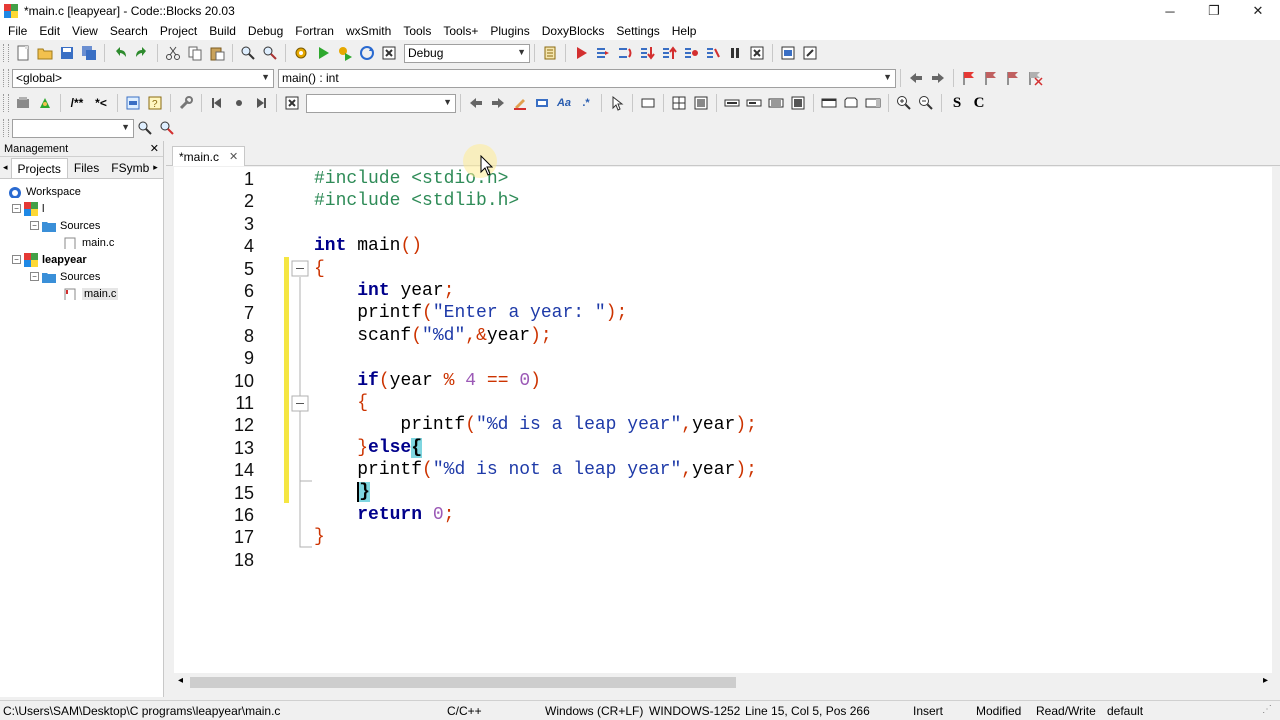  I want to click on scroll-right-icon: ▸, so click(1265, 680).